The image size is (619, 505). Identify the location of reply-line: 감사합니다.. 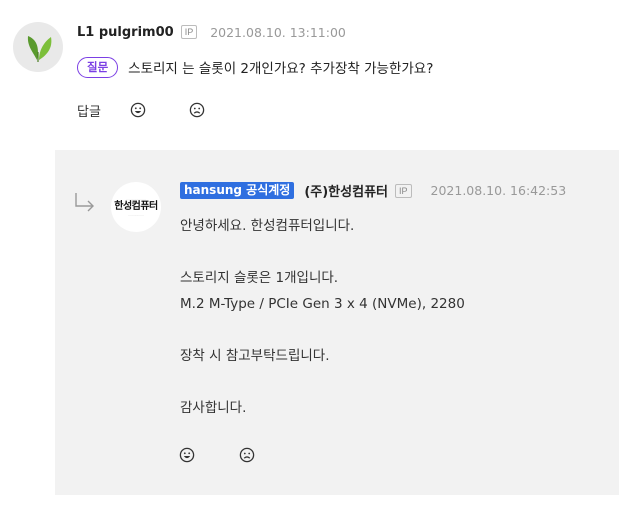
(213, 408).